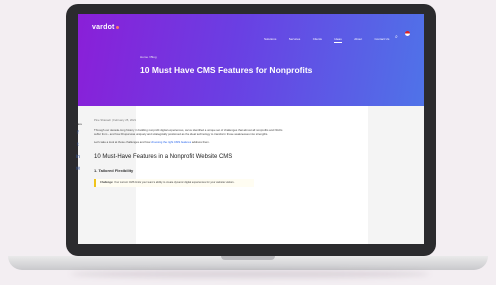 The width and height of the screenshot is (496, 285). I want to click on site-logo: vardot, so click(105, 27).